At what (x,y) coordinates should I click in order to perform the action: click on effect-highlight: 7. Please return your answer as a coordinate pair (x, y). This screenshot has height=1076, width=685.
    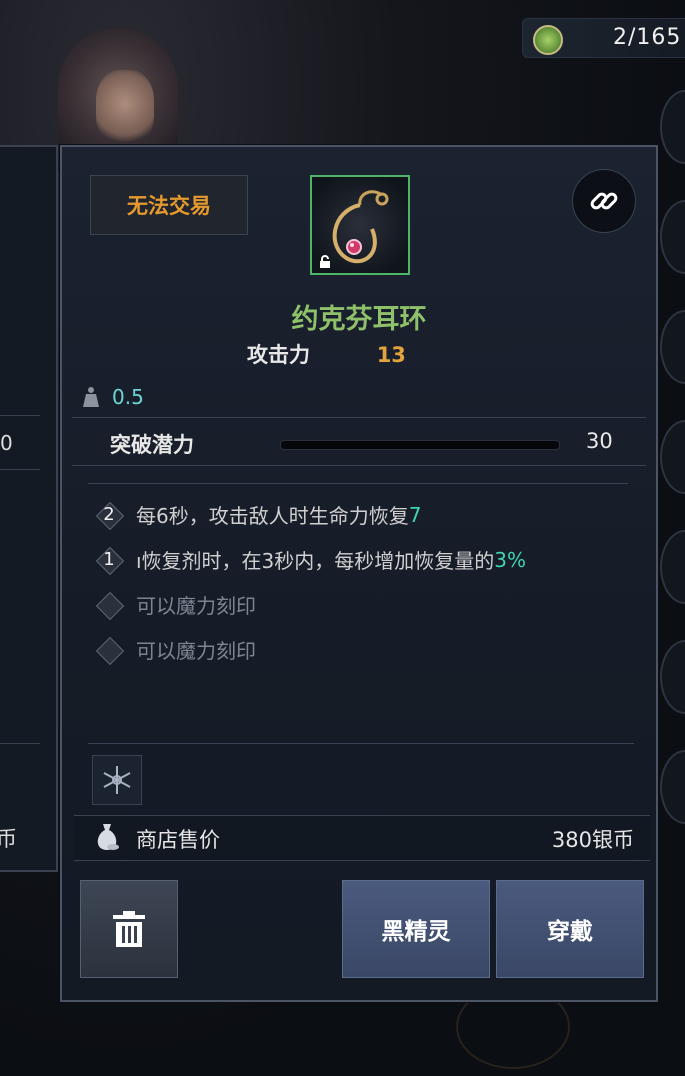
    Looking at the image, I should click on (415, 514).